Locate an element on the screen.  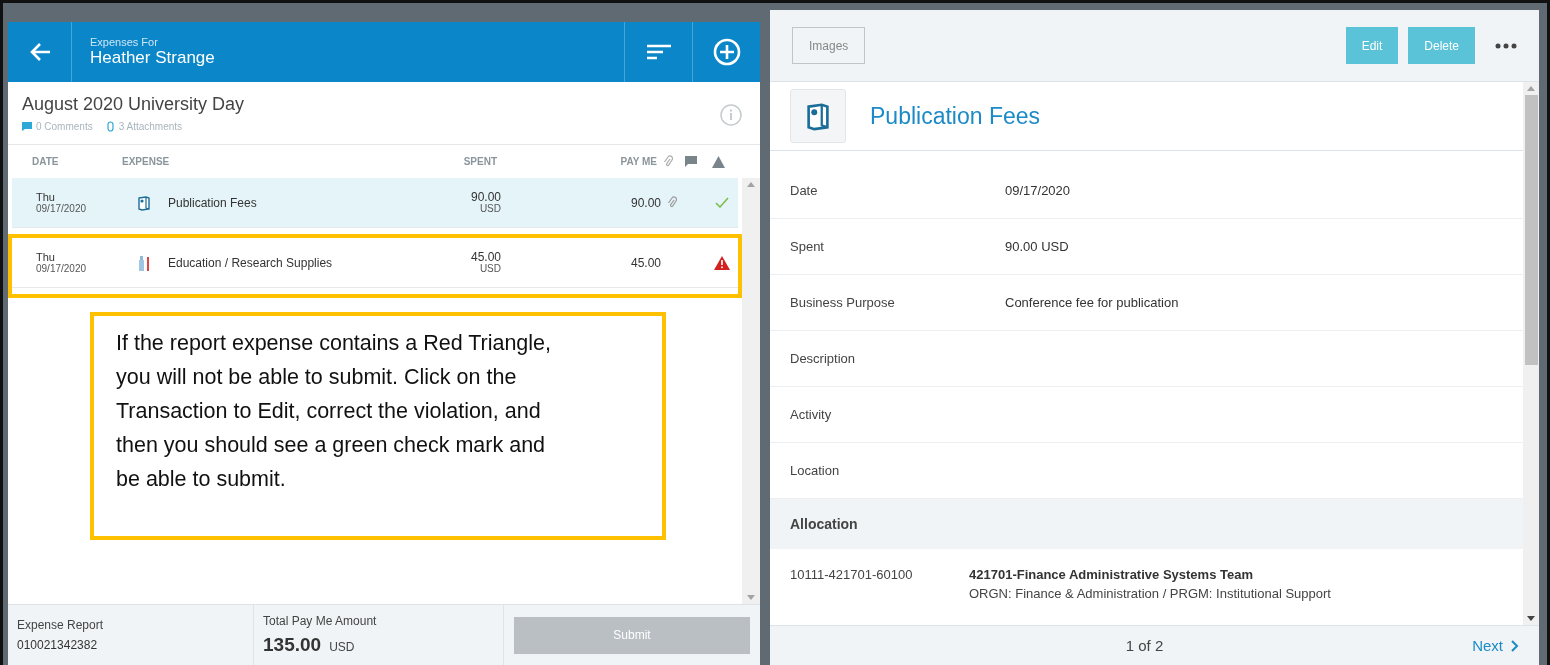
images-button: Images is located at coordinates (829, 45).